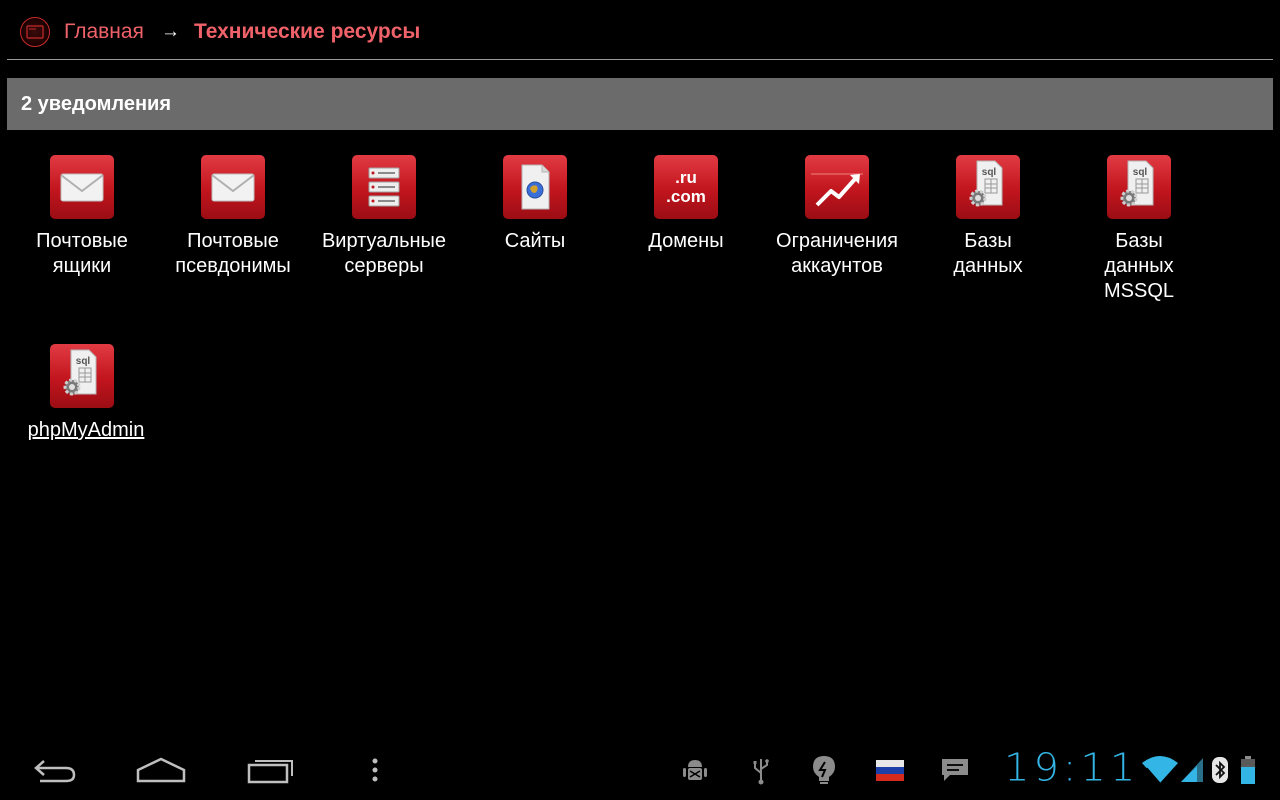 Image resolution: width=1280 pixels, height=800 pixels. I want to click on tile-label: Базы данных, so click(988, 253).